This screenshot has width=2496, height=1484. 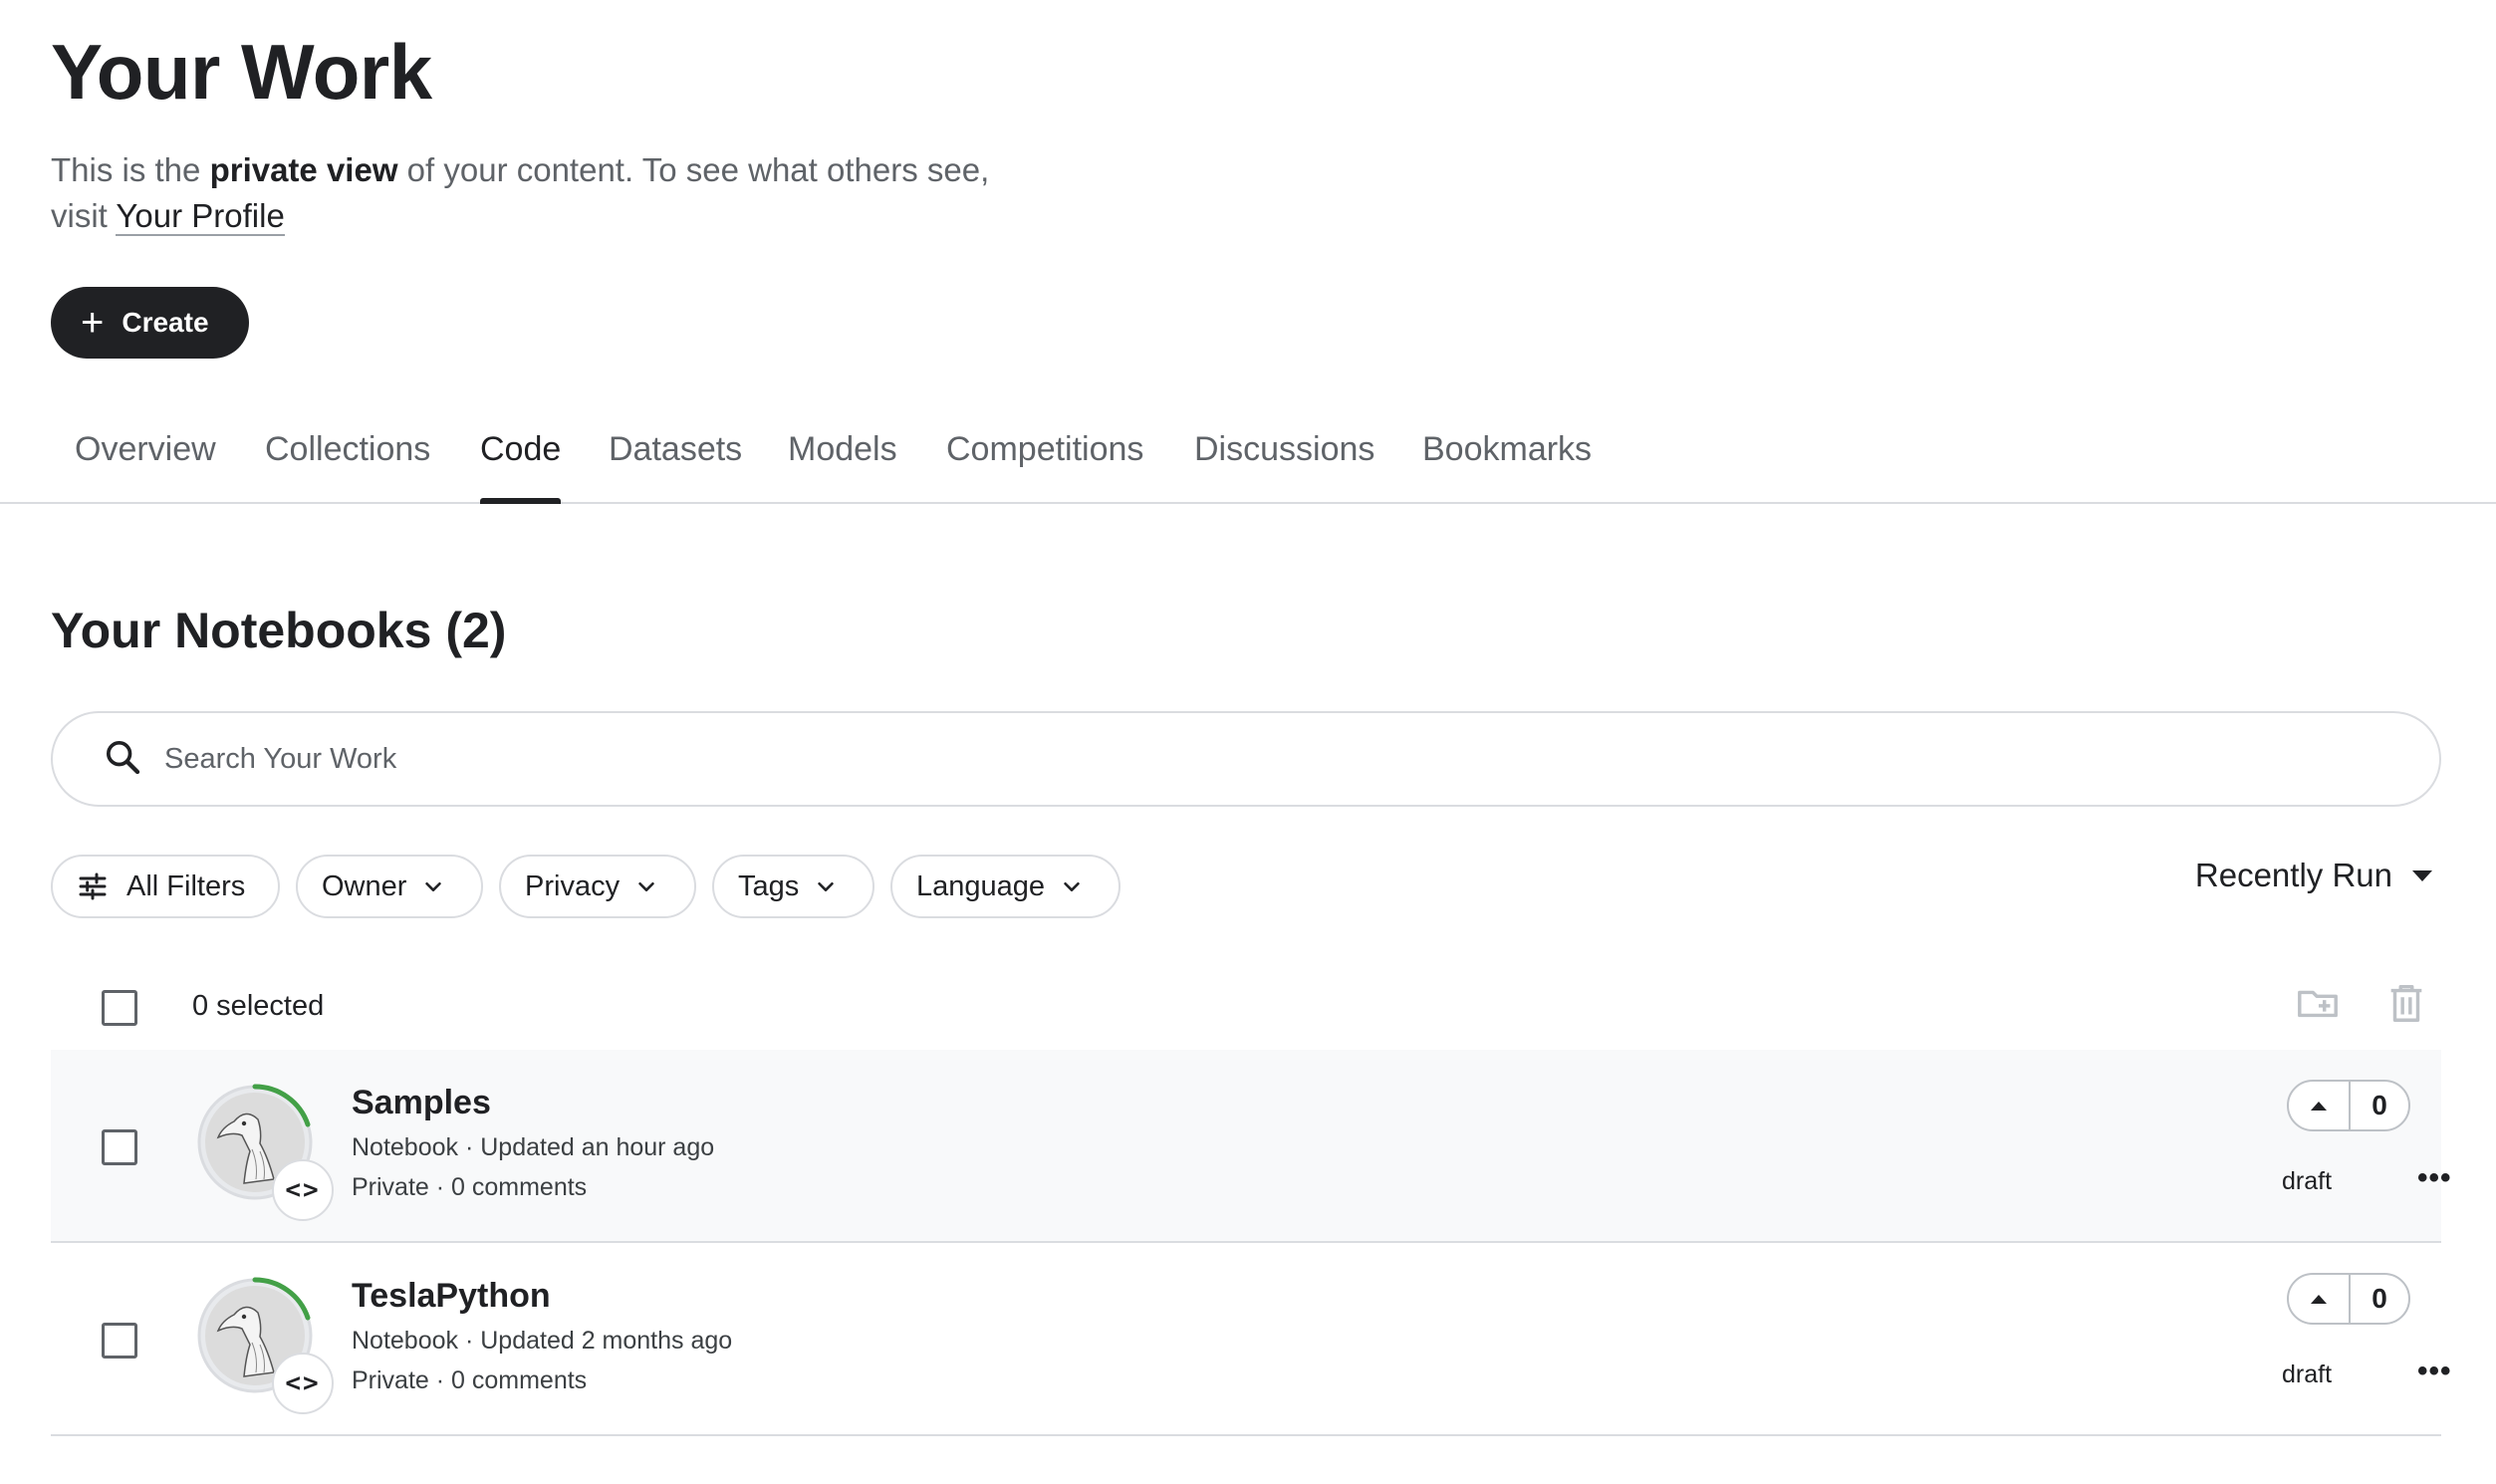 I want to click on search-icon, so click(x=122, y=759).